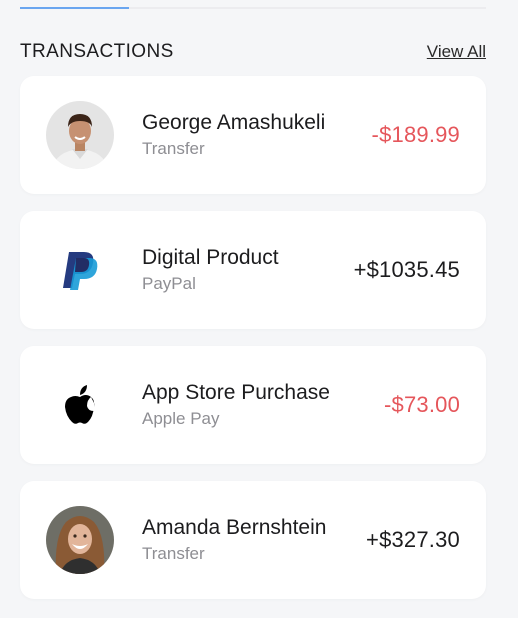 The height and width of the screenshot is (618, 518). I want to click on transaction-amount: -$73.00, so click(421, 404).